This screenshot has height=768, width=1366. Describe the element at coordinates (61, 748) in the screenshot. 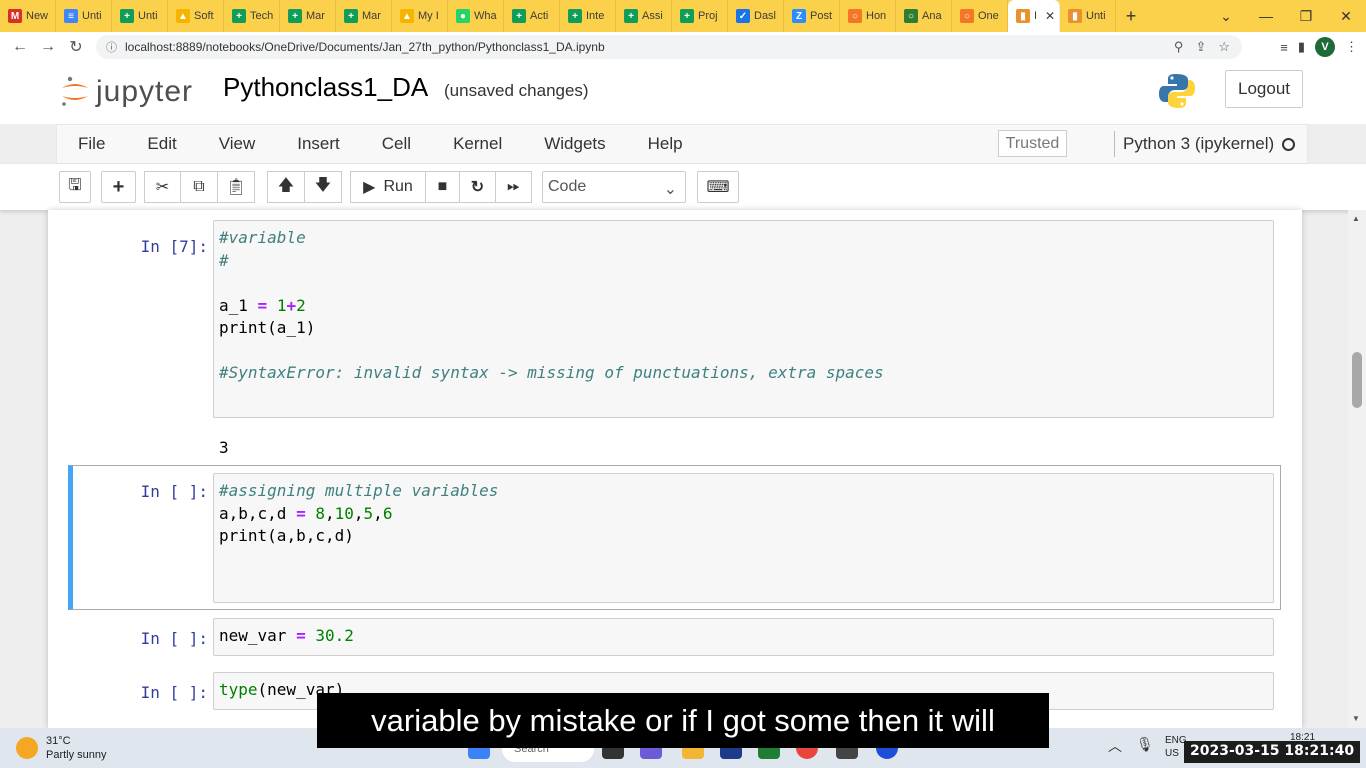

I see `weather-widget: 31°C Partly sunny` at that location.